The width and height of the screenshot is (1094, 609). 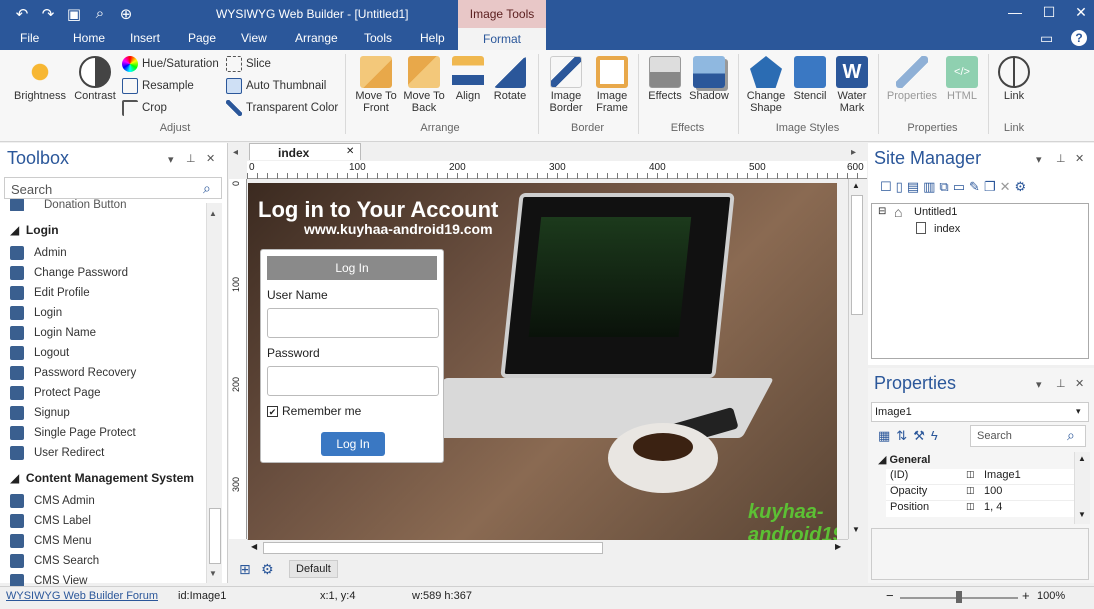 I want to click on menu-view: View, so click(x=254, y=38).